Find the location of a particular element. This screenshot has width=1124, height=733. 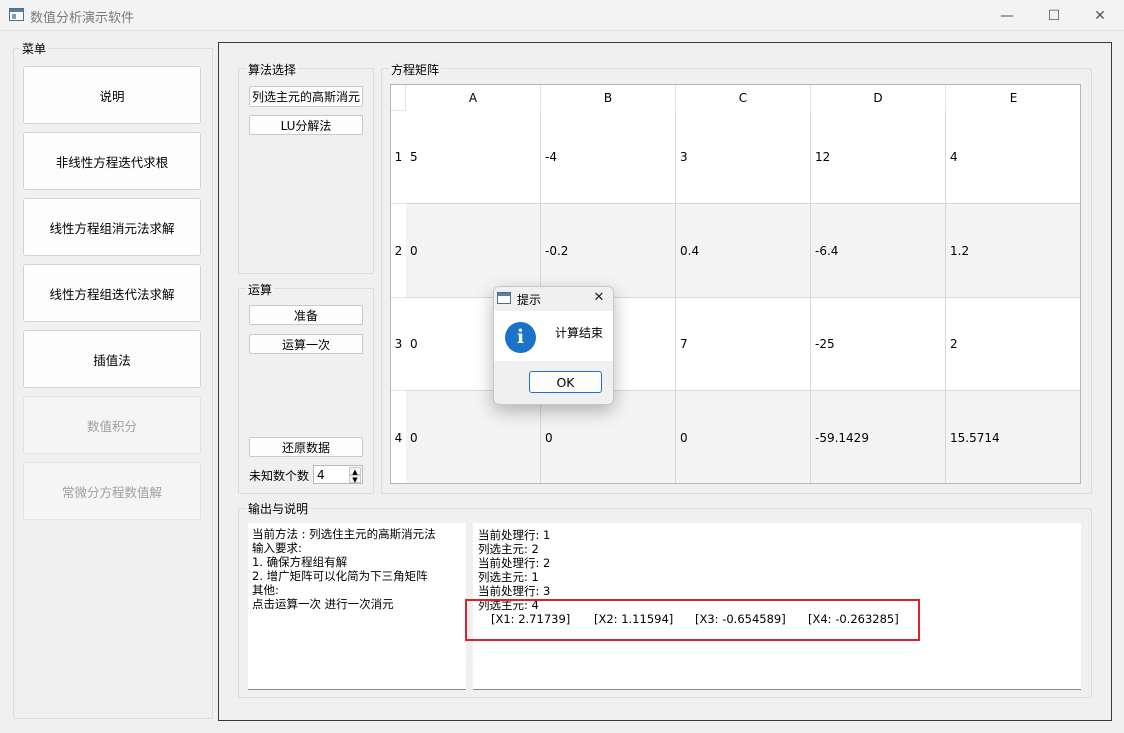

table-cell: 3 is located at coordinates (743, 157).